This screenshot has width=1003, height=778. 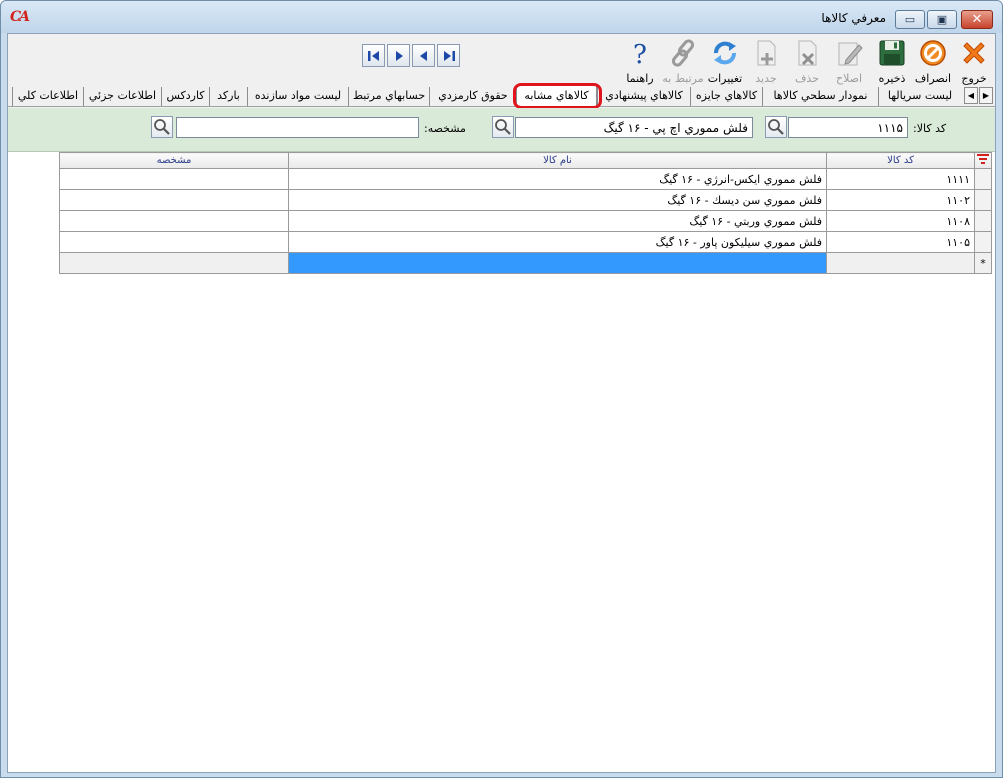 I want to click on tab-suggested-items: كالاهاي پيشنهادي, so click(x=643, y=96).